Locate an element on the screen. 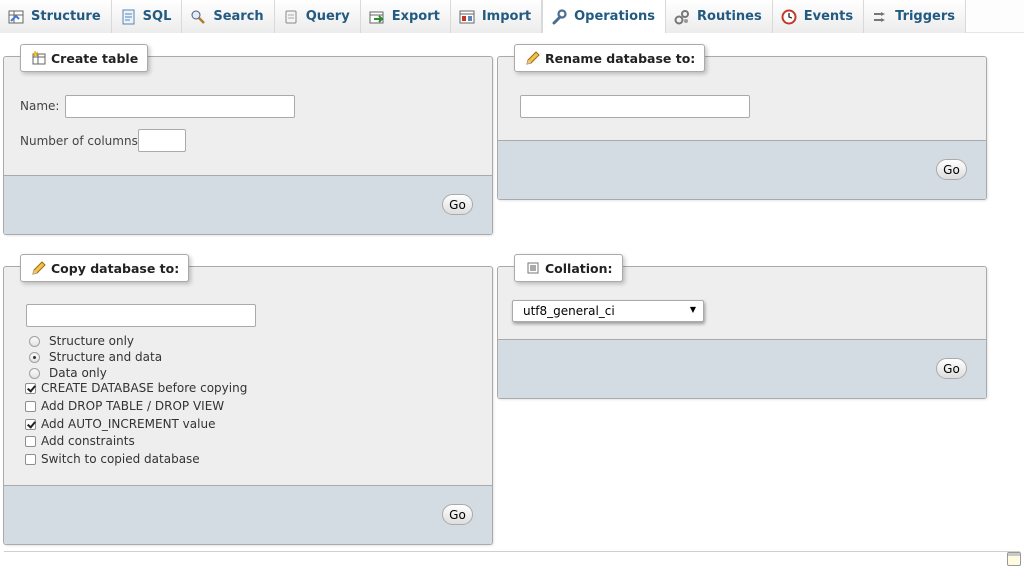  collation-legend: Collation: is located at coordinates (568, 268).